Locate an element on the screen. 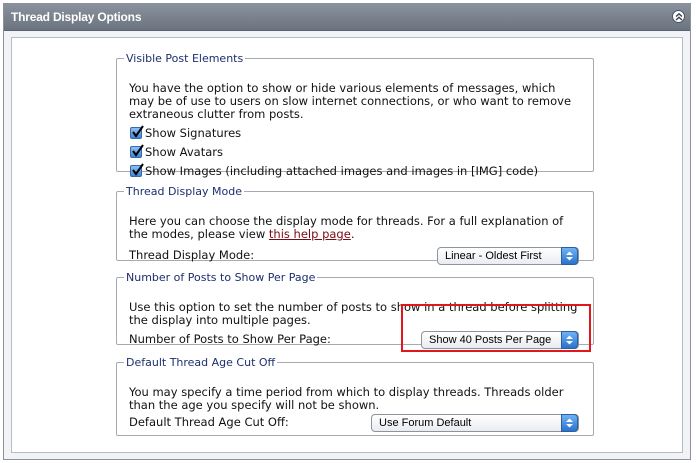 The width and height of the screenshot is (696, 463). show-signatures-label: Show Signatures is located at coordinates (193, 133).